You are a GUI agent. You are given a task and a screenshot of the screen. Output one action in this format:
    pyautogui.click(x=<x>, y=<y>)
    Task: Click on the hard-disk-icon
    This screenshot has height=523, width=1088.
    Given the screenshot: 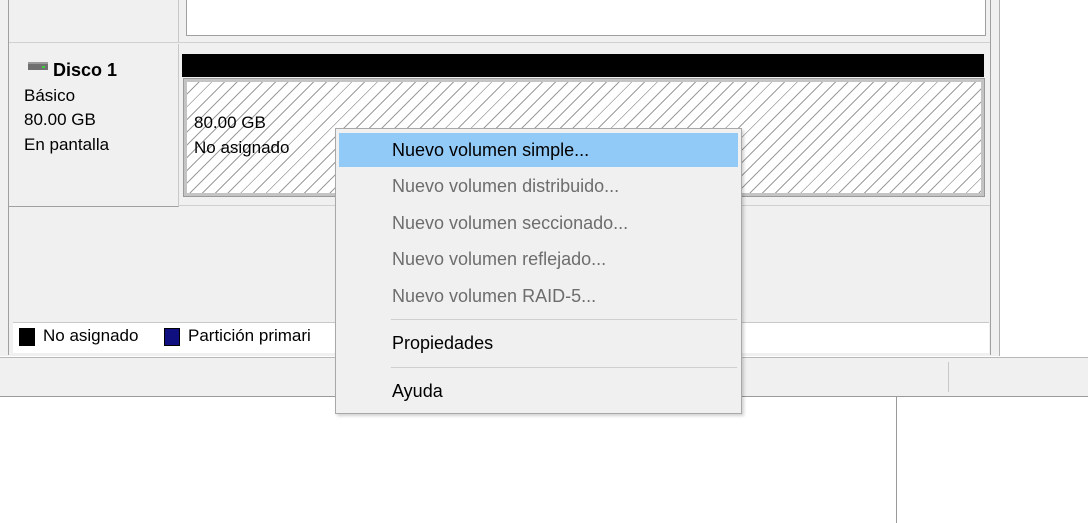 What is the action you would take?
    pyautogui.click(x=38, y=66)
    